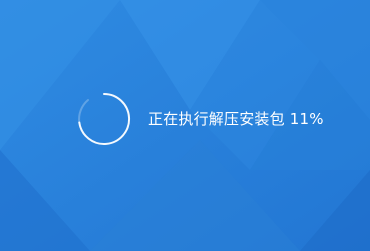 The height and width of the screenshot is (251, 370). What do you see at coordinates (306, 119) in the screenshot?
I see `progress-percent: 11%` at bounding box center [306, 119].